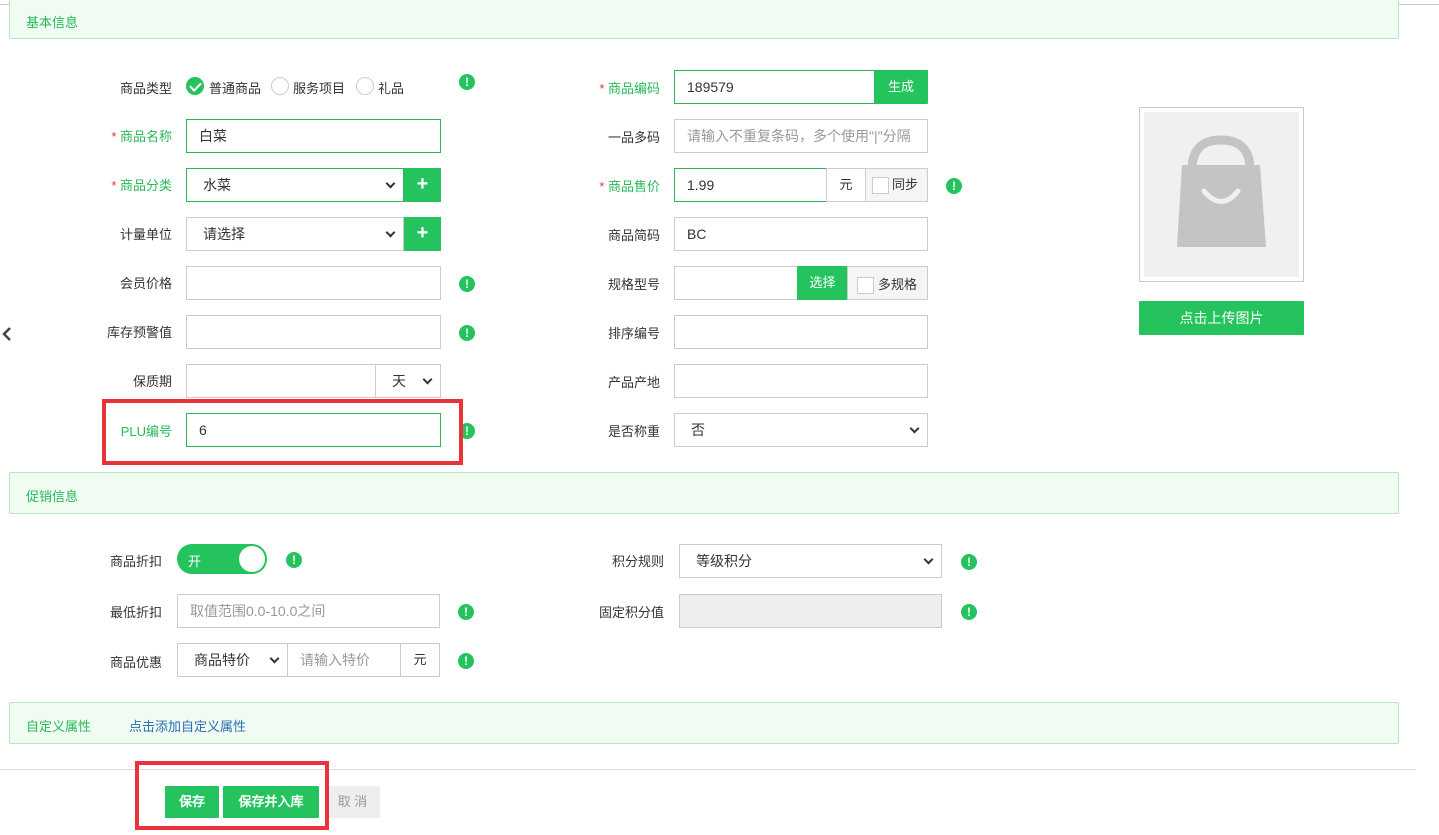 Image resolution: width=1439 pixels, height=835 pixels. I want to click on radio-gift-label: 礼品, so click(391, 88).